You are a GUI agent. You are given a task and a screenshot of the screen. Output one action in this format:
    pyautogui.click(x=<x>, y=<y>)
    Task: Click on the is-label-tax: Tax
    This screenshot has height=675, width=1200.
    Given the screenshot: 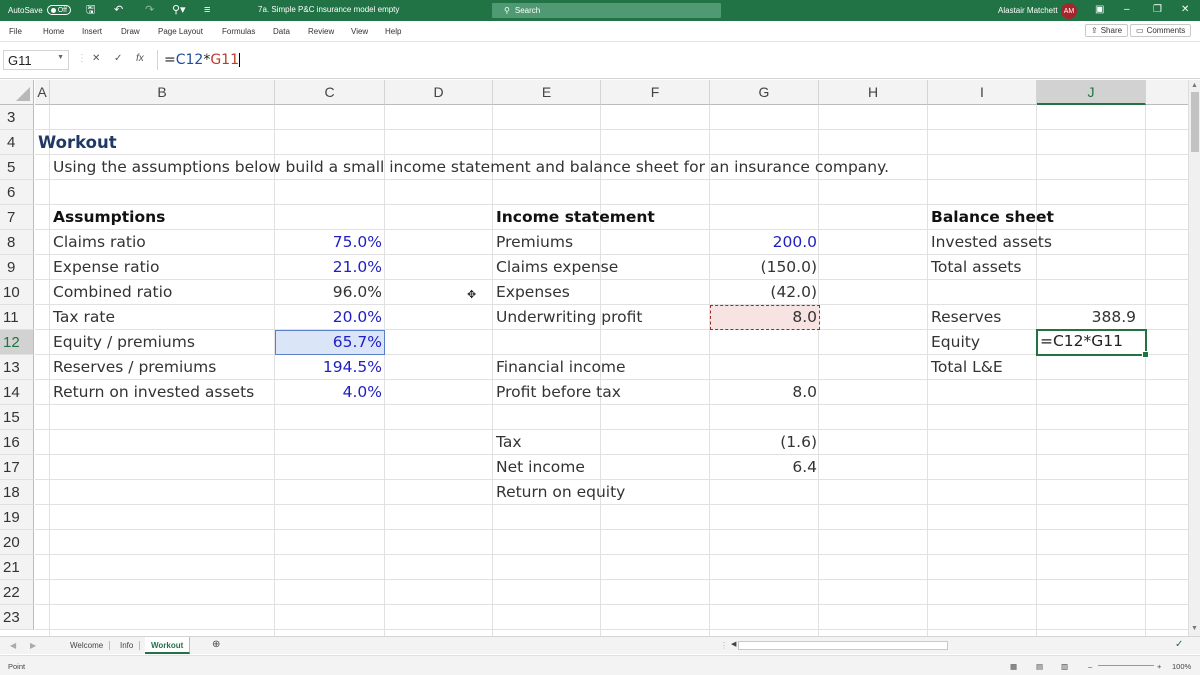 What is the action you would take?
    pyautogui.click(x=509, y=442)
    